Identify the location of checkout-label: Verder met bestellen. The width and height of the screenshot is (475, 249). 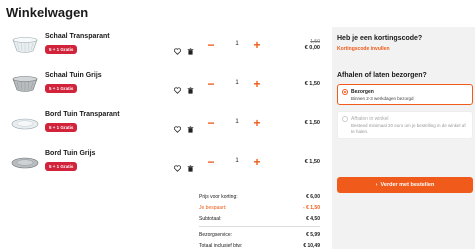
(407, 185).